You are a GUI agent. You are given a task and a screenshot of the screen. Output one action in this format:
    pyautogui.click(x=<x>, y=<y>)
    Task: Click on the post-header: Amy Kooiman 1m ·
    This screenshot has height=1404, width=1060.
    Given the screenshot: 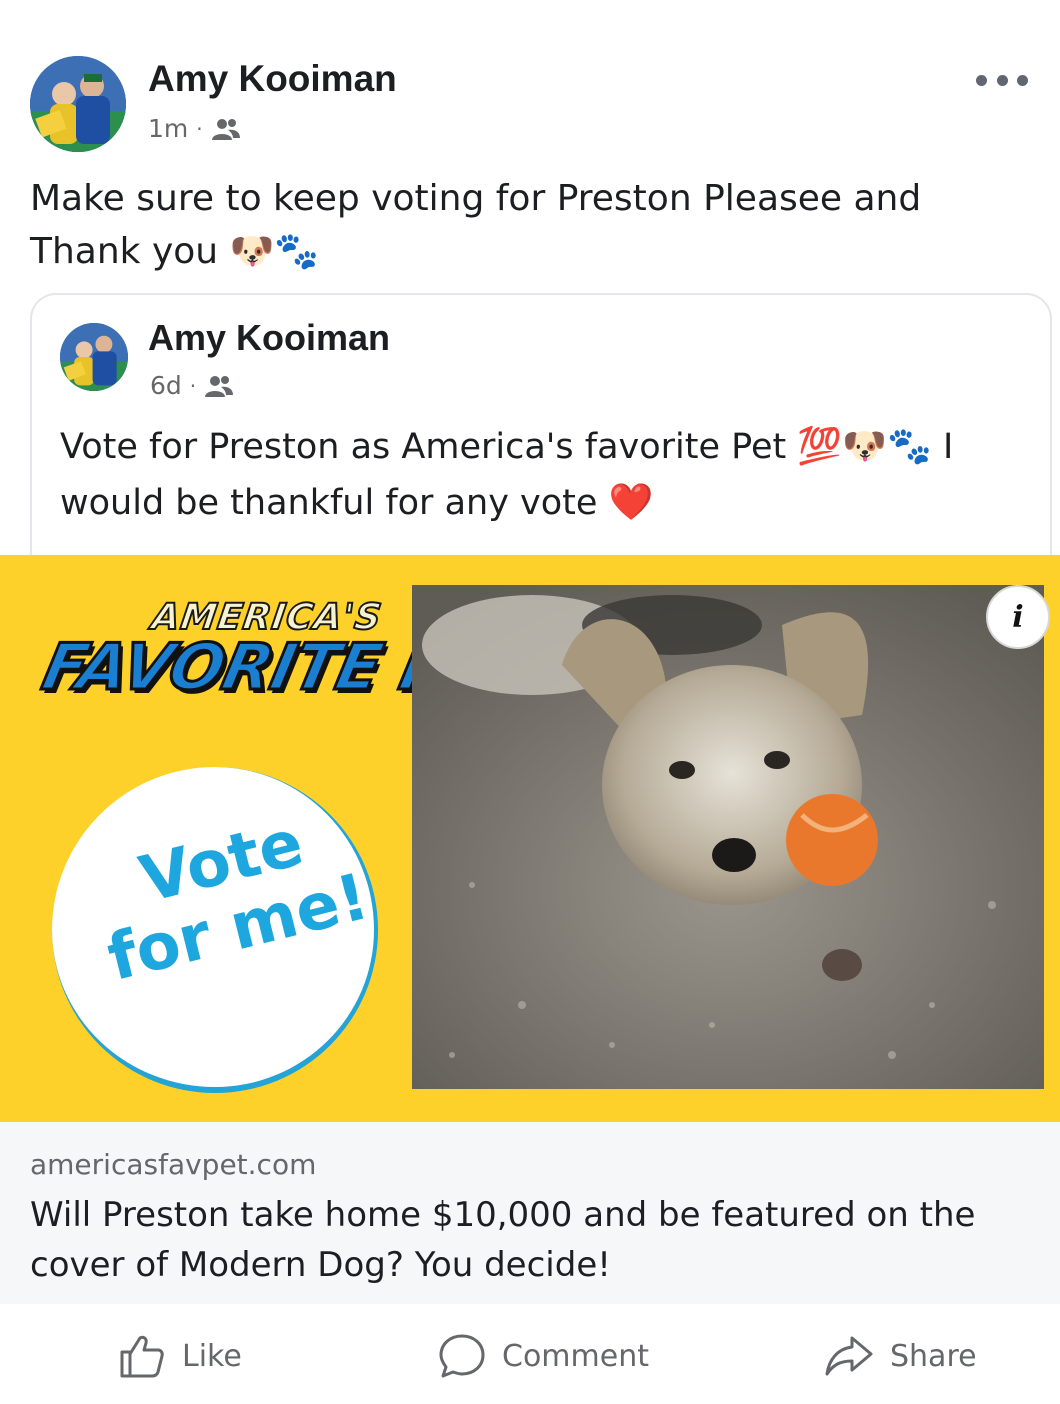 What is the action you would take?
    pyautogui.click(x=530, y=106)
    